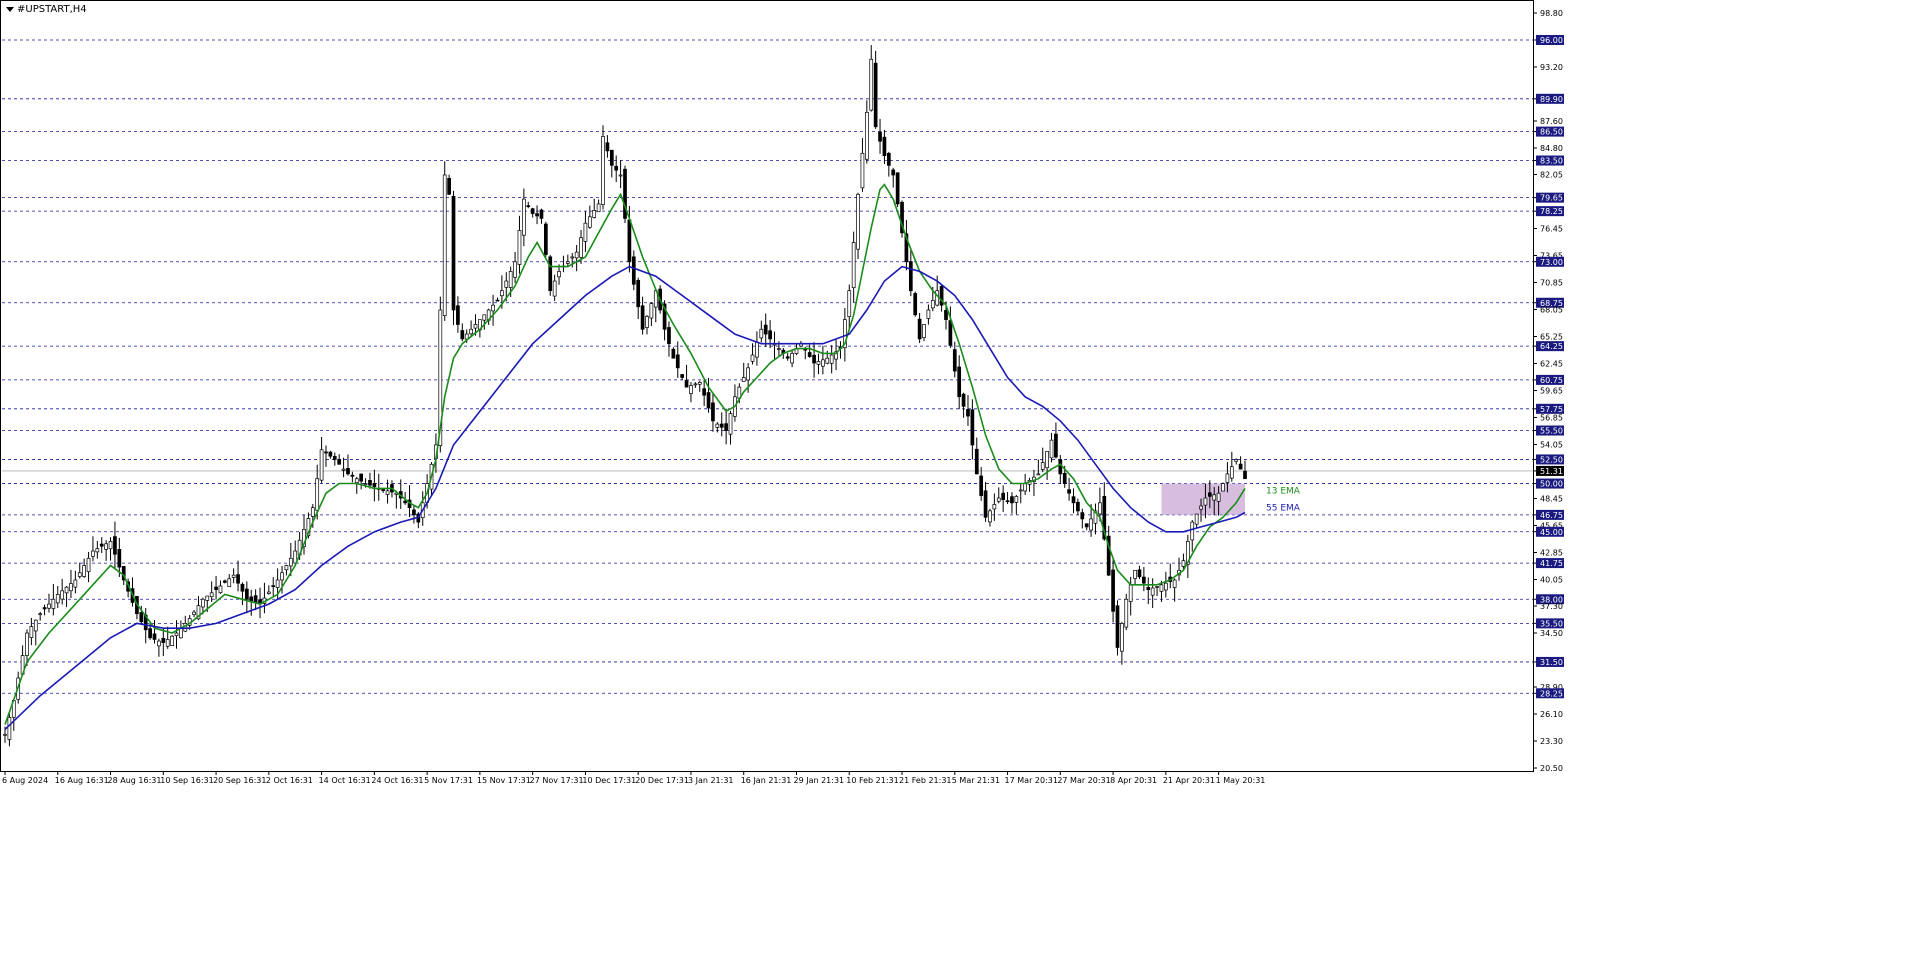  Describe the element at coordinates (1551, 662) in the screenshot. I see `y-tick-label: 31.50` at that location.